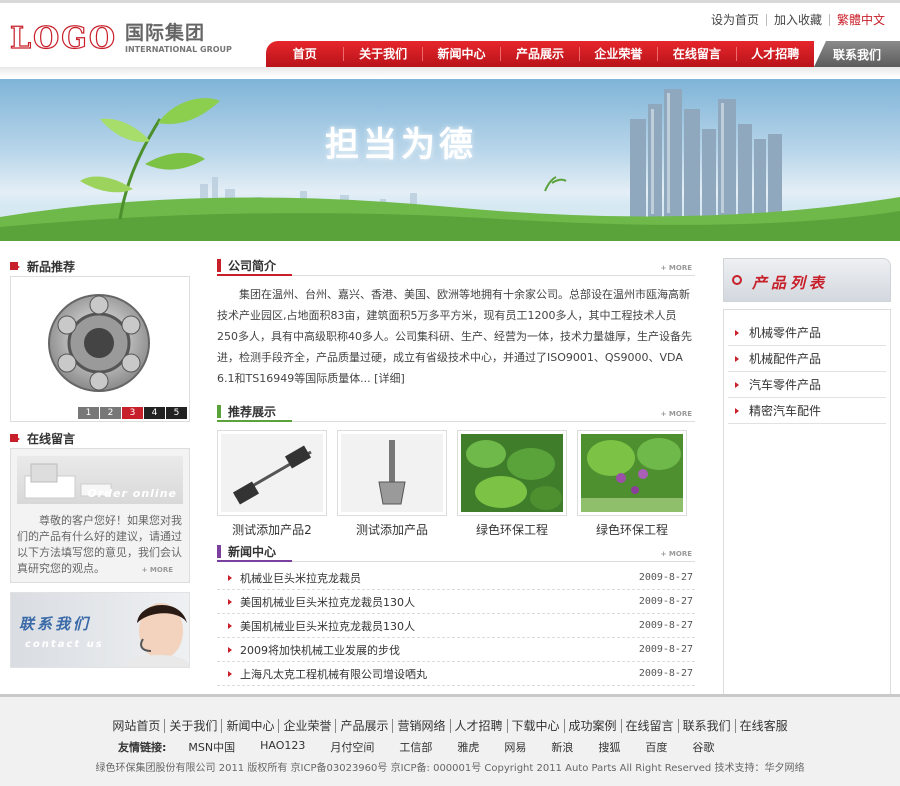  Describe the element at coordinates (696, 54) in the screenshot. I see `nav-message: 在线留言` at that location.